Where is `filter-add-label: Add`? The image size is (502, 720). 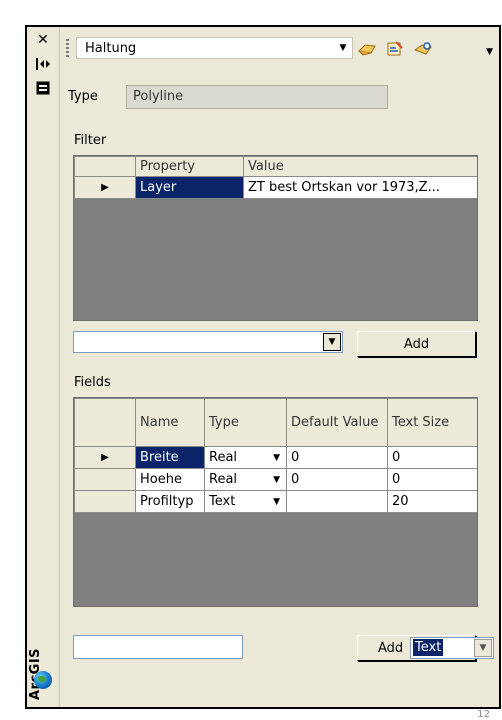 filter-add-label: Add is located at coordinates (416, 344).